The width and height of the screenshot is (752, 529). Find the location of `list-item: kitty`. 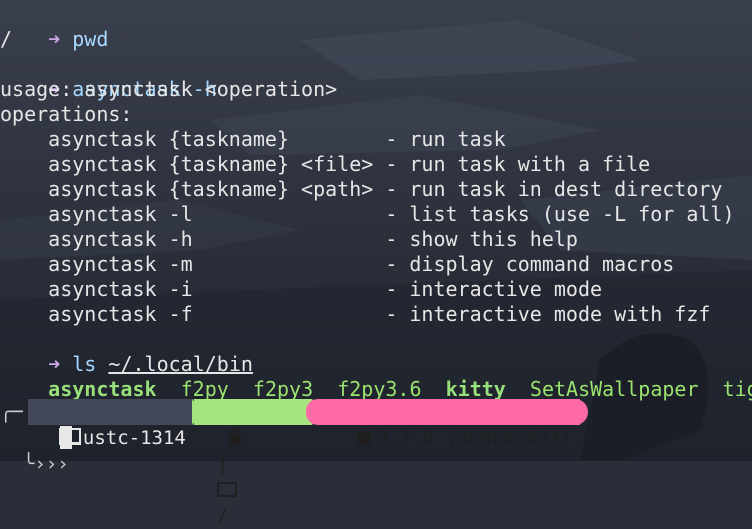

list-item: kitty is located at coordinates (475, 389).